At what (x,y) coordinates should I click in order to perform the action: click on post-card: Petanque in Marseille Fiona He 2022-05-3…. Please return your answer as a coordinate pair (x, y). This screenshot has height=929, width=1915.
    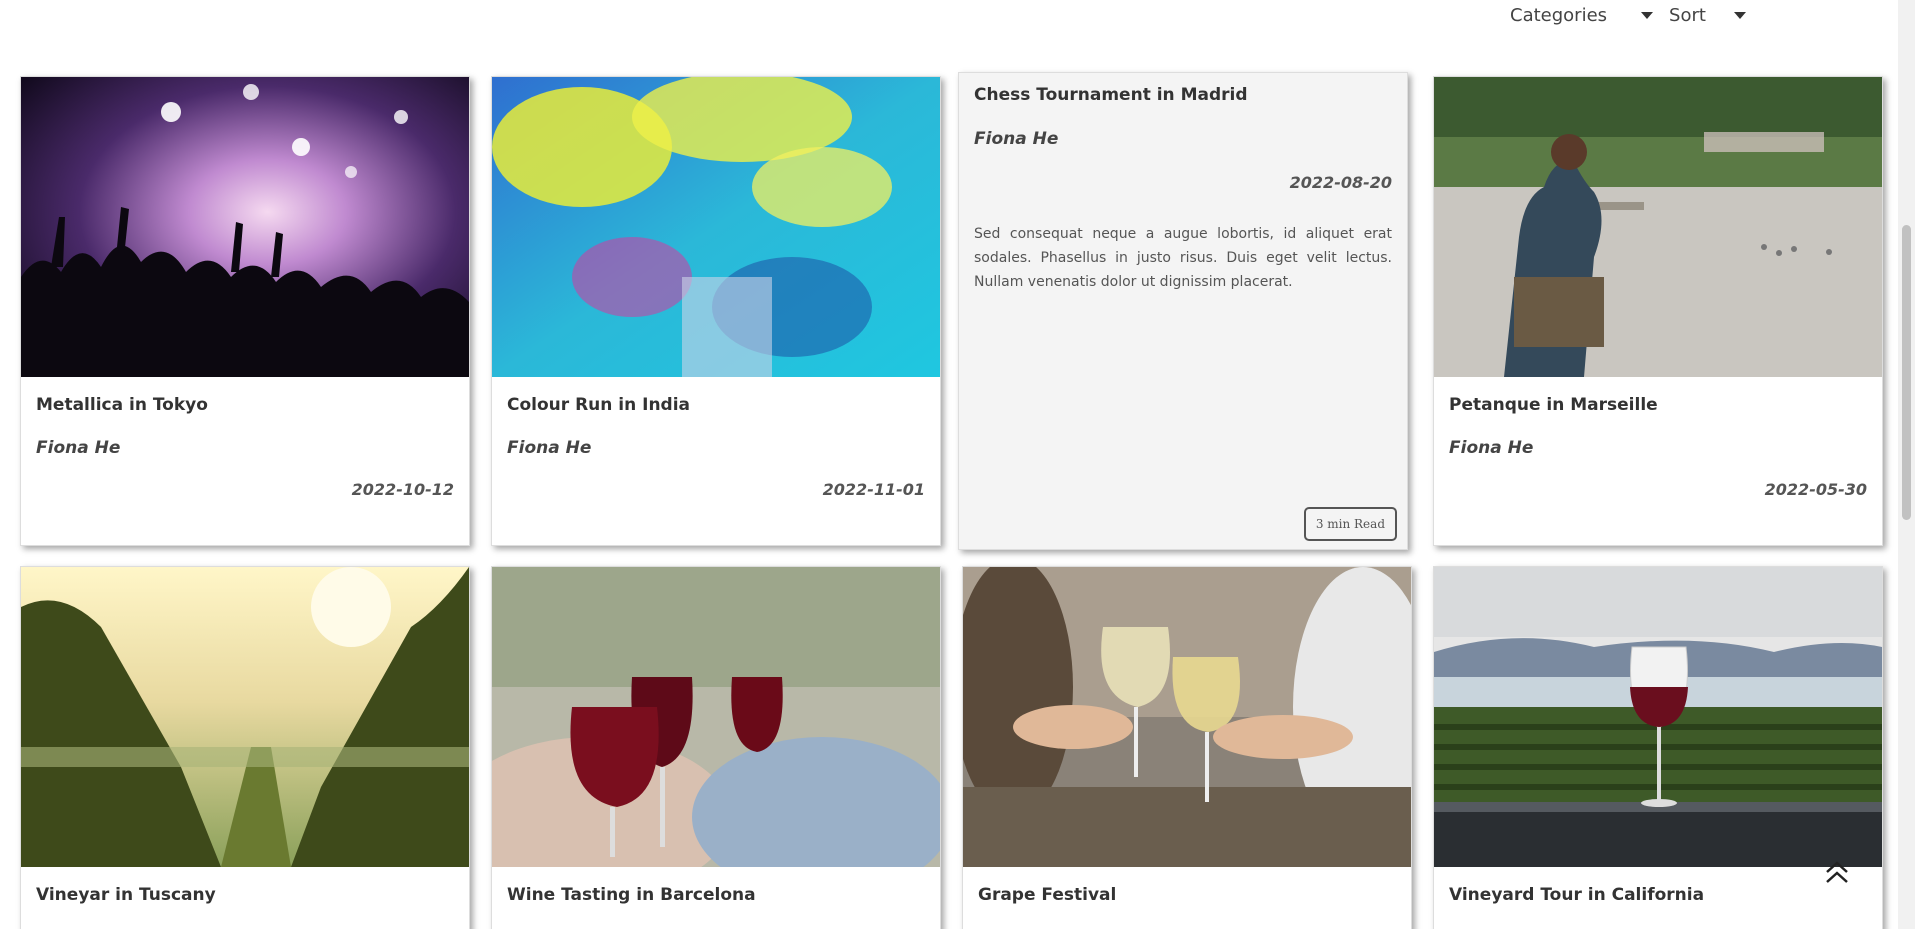
    Looking at the image, I should click on (1658, 311).